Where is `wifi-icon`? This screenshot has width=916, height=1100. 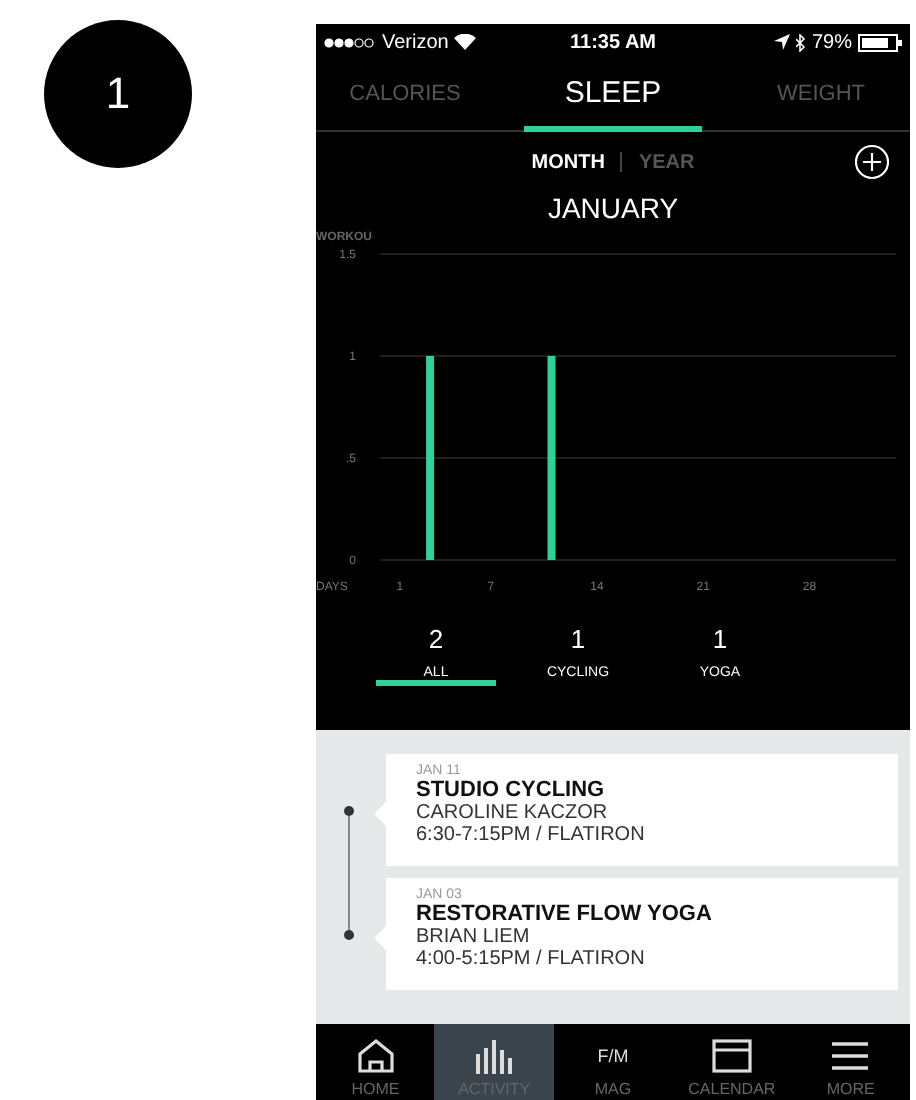 wifi-icon is located at coordinates (465, 42).